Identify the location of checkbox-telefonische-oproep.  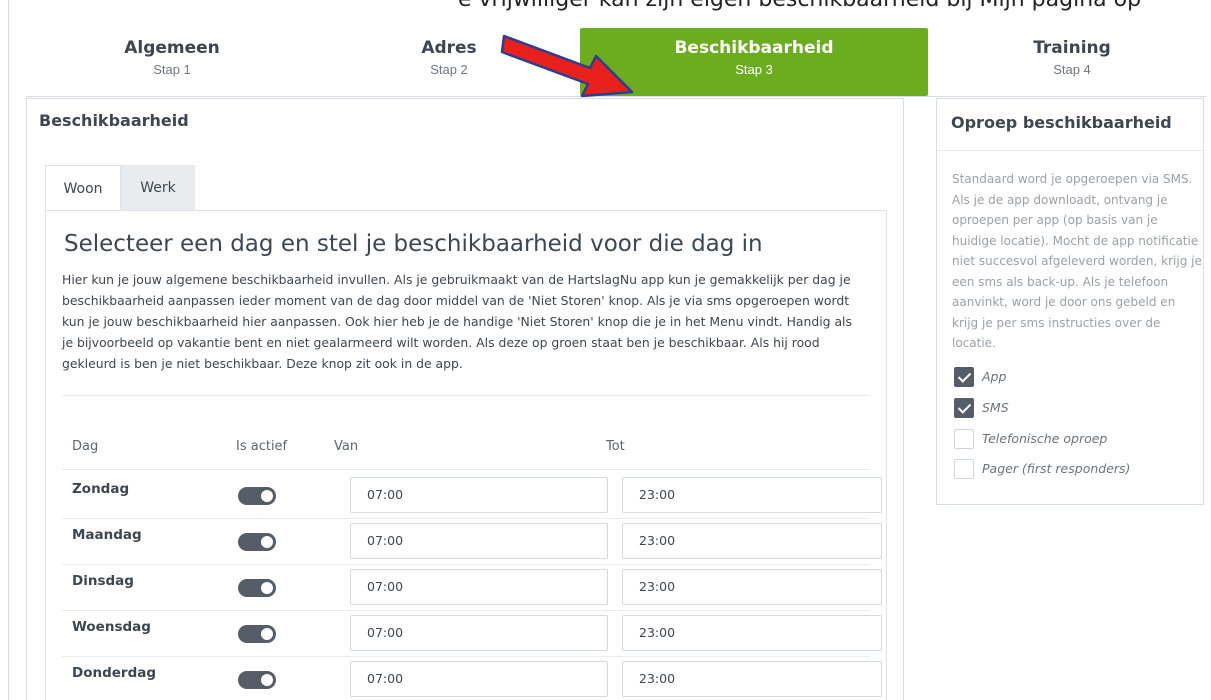
(964, 439).